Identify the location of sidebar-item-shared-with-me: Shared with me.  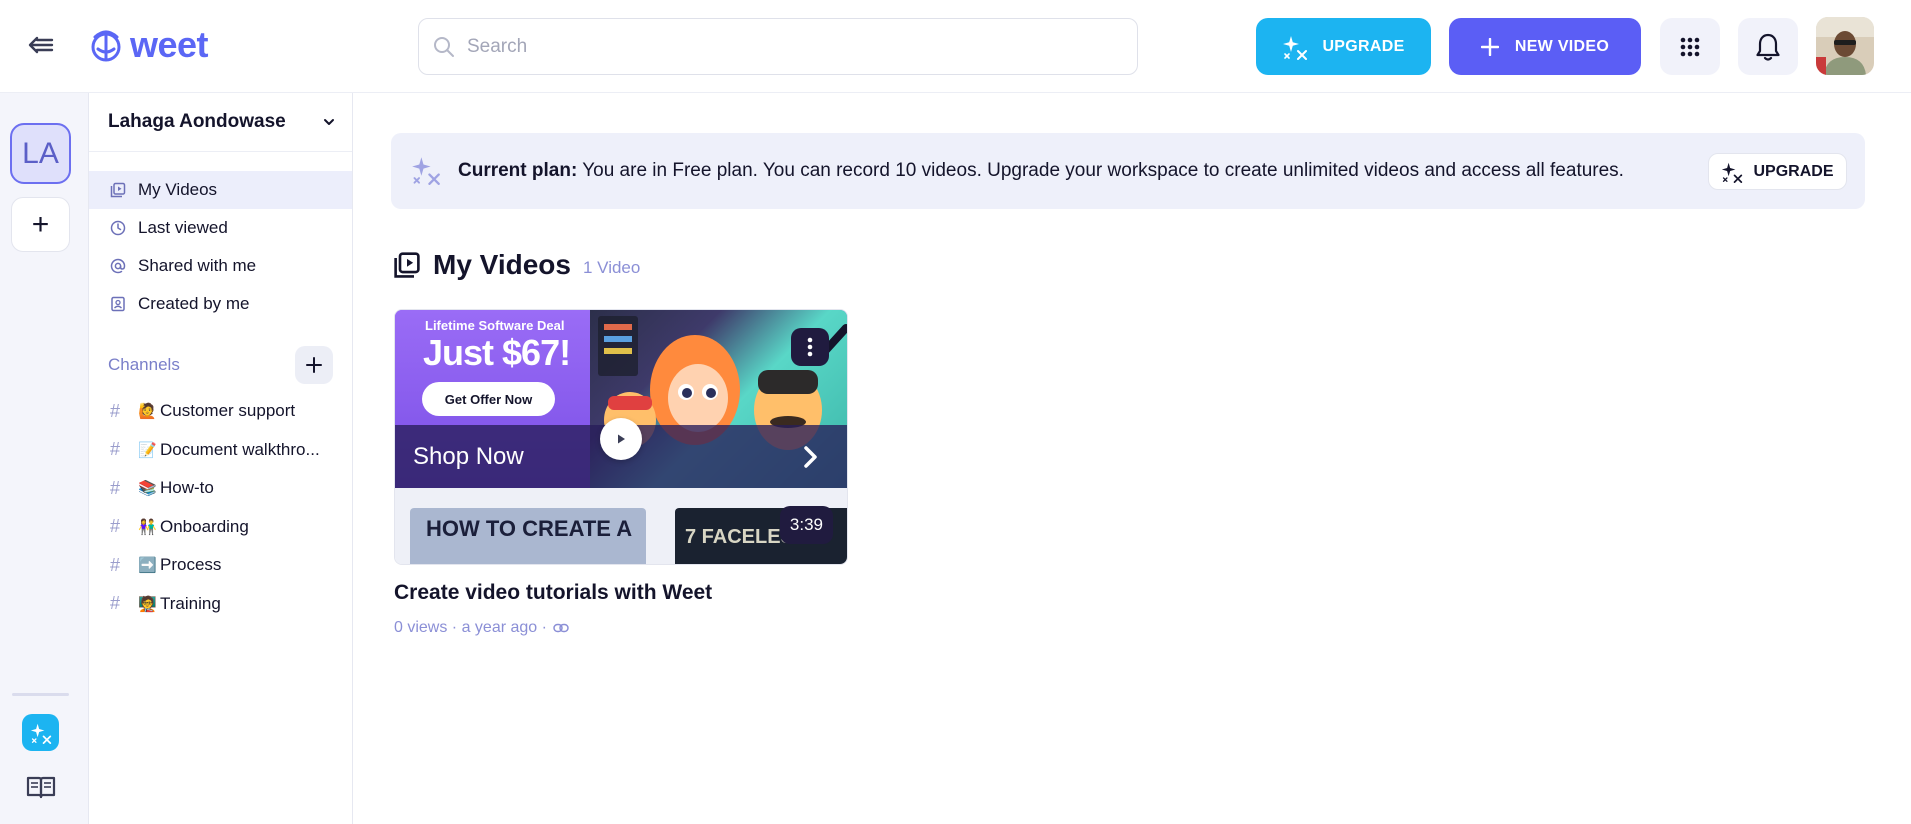
(220, 266).